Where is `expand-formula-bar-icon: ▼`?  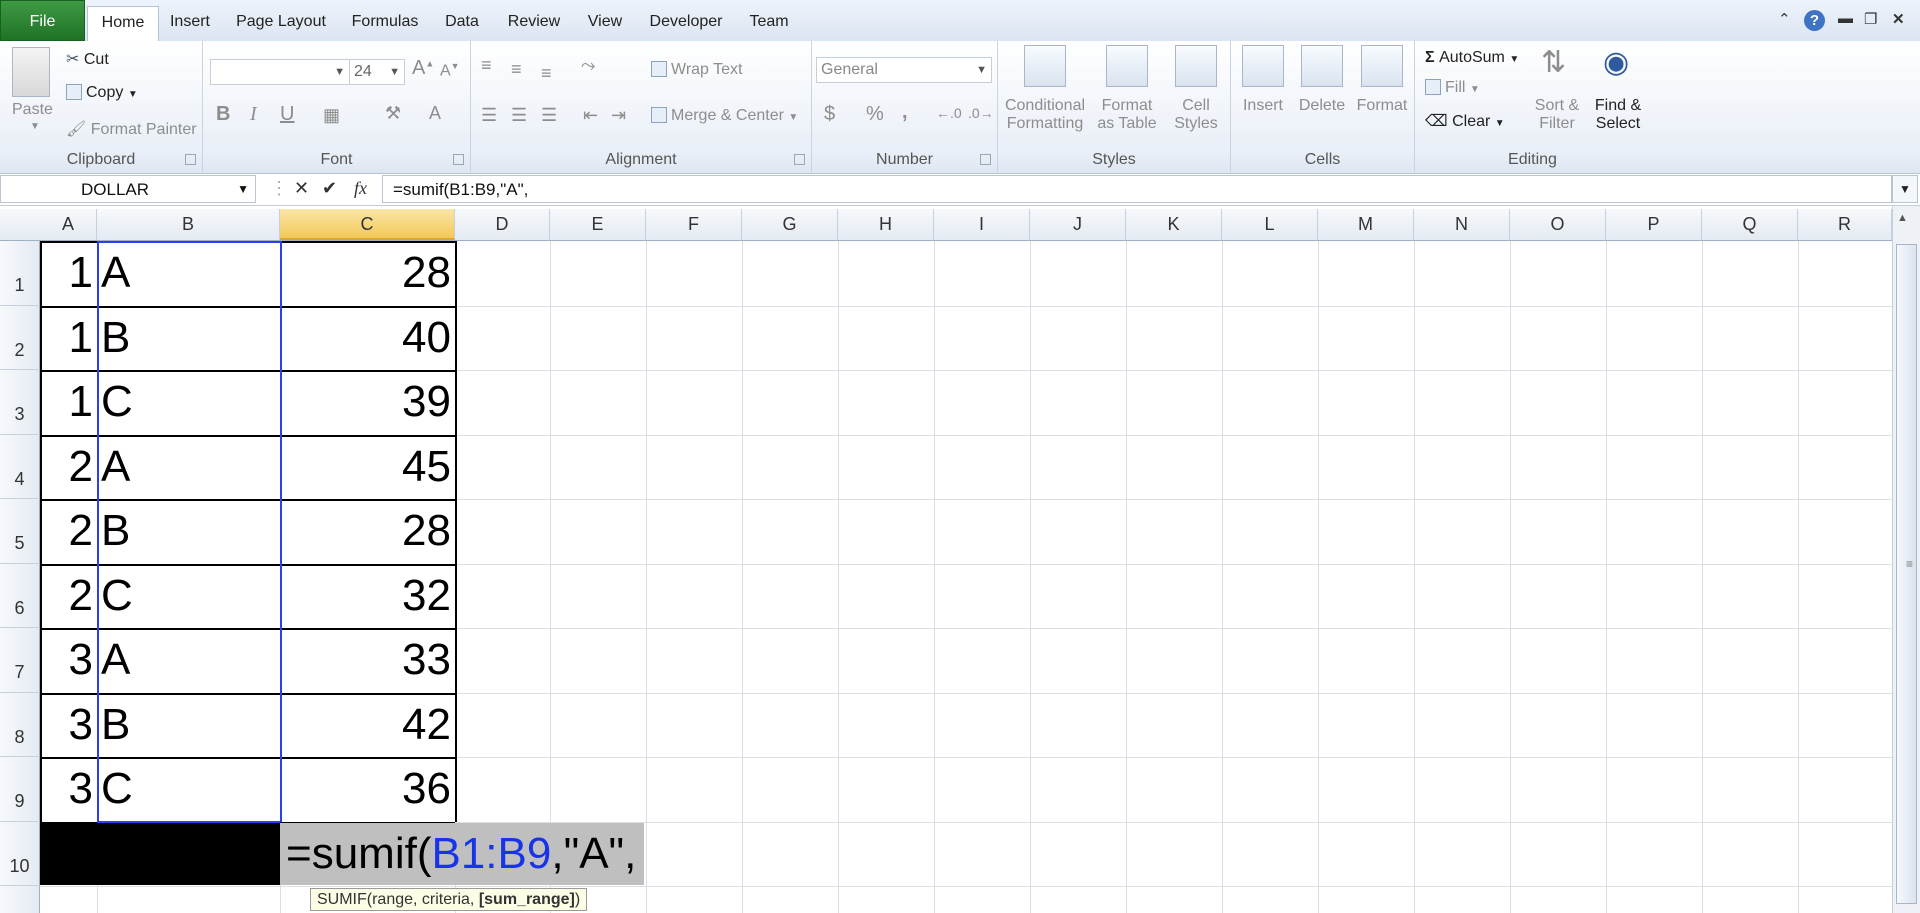
expand-formula-bar-icon: ▼ is located at coordinates (1905, 189).